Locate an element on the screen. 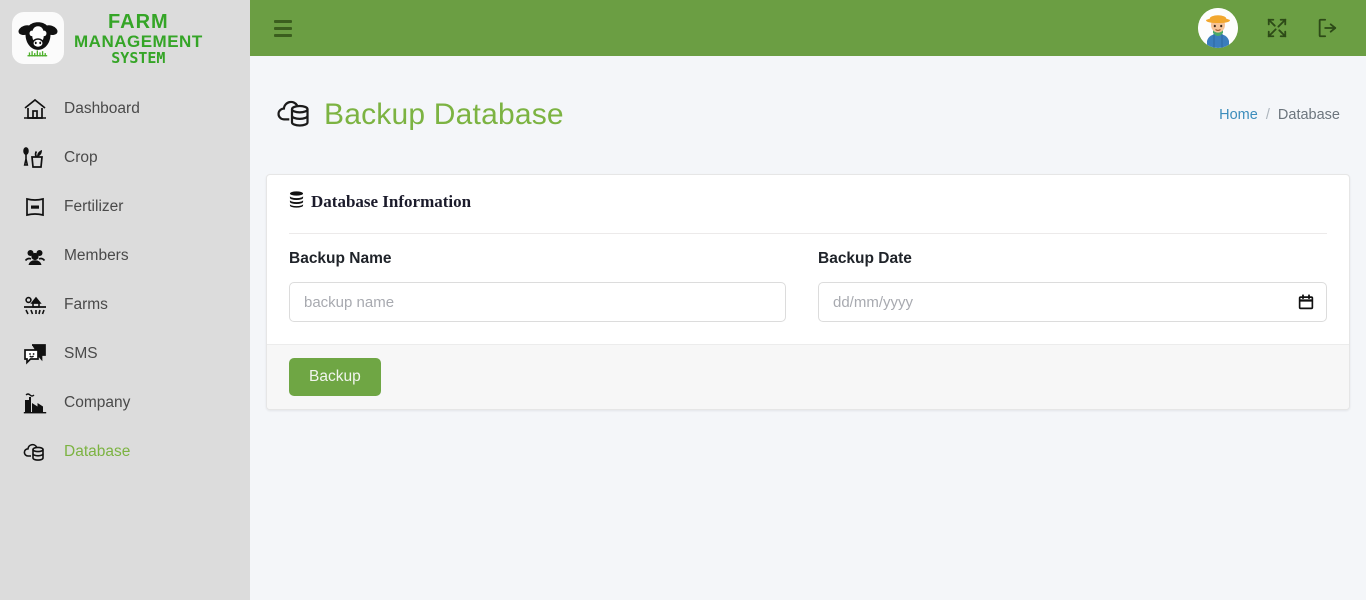 This screenshot has height=600, width=1366. page-title-wrap: Backup Database is located at coordinates (420, 115).